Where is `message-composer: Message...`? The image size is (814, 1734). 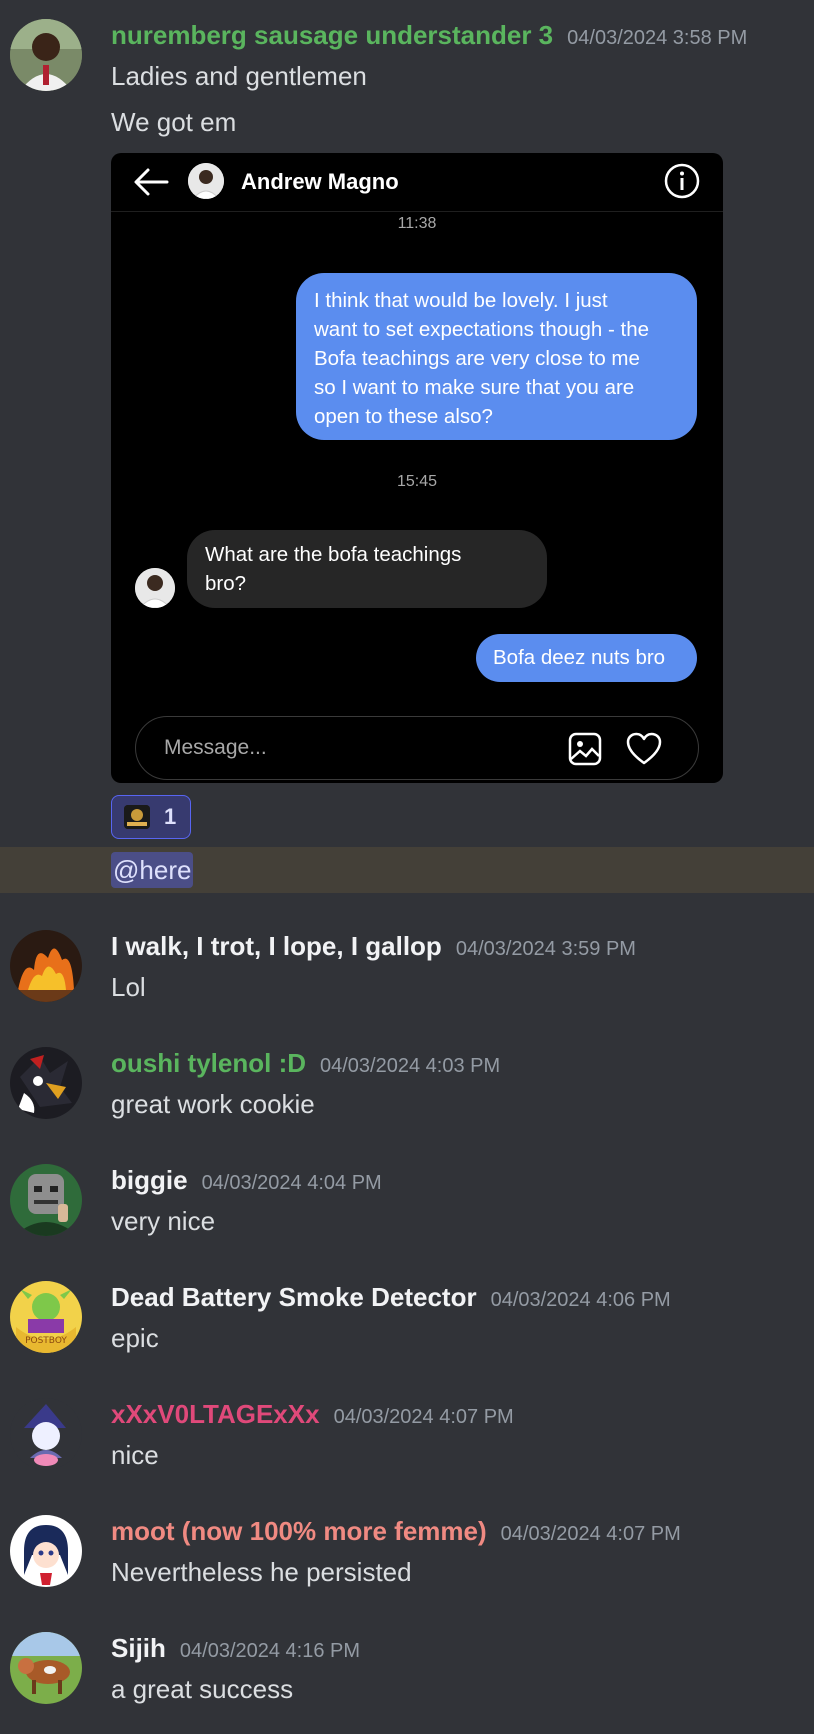 message-composer: Message... is located at coordinates (417, 748).